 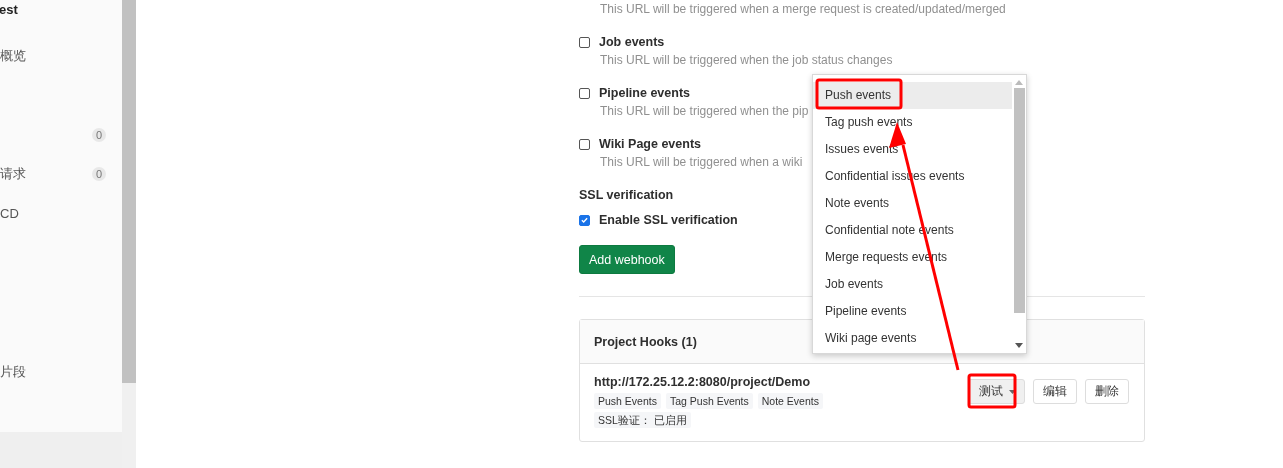 What do you see at coordinates (645, 341) in the screenshot?
I see `card-title: Project Hooks (1)` at bounding box center [645, 341].